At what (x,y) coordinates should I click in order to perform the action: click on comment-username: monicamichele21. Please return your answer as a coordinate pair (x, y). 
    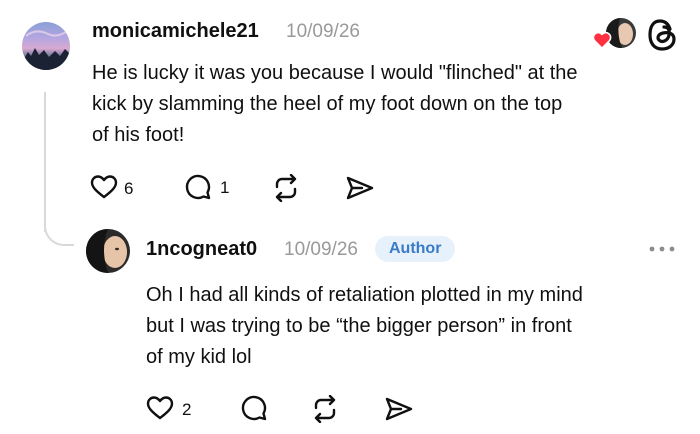
    Looking at the image, I should click on (175, 31).